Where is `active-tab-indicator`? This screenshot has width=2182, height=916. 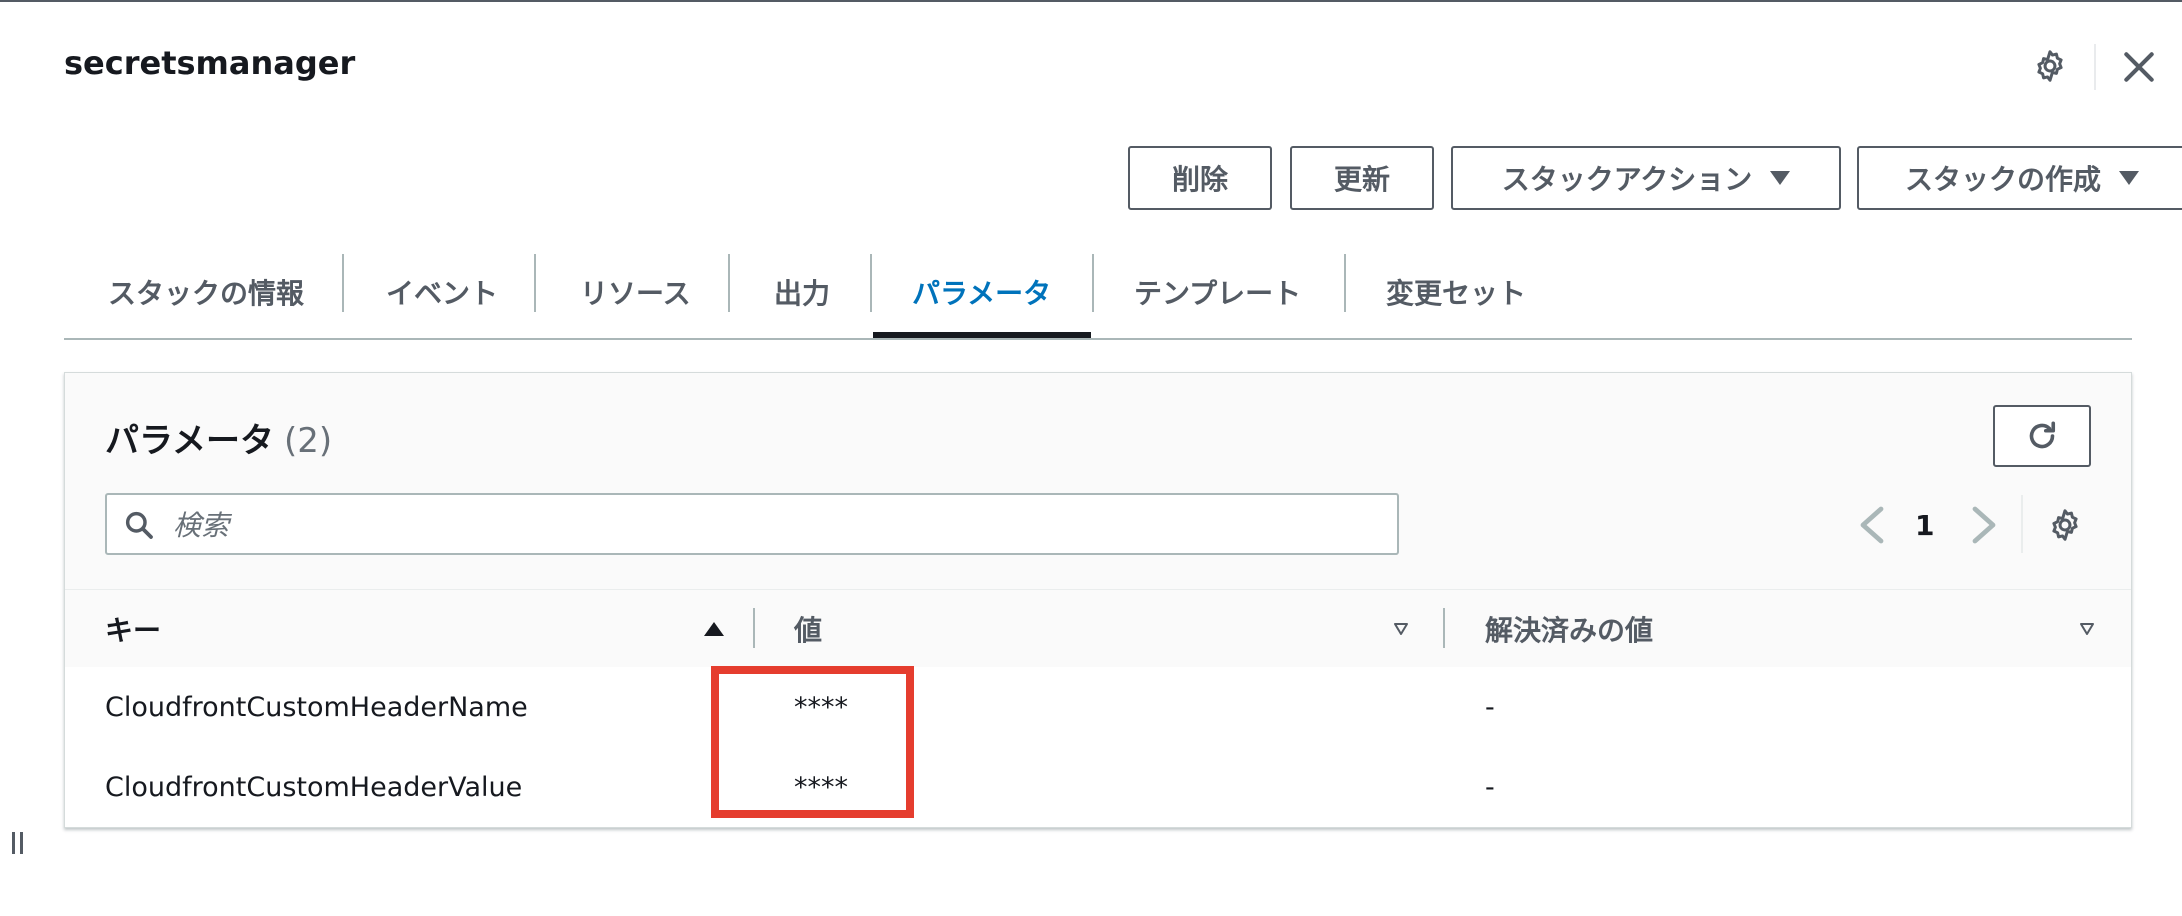
active-tab-indicator is located at coordinates (982, 335).